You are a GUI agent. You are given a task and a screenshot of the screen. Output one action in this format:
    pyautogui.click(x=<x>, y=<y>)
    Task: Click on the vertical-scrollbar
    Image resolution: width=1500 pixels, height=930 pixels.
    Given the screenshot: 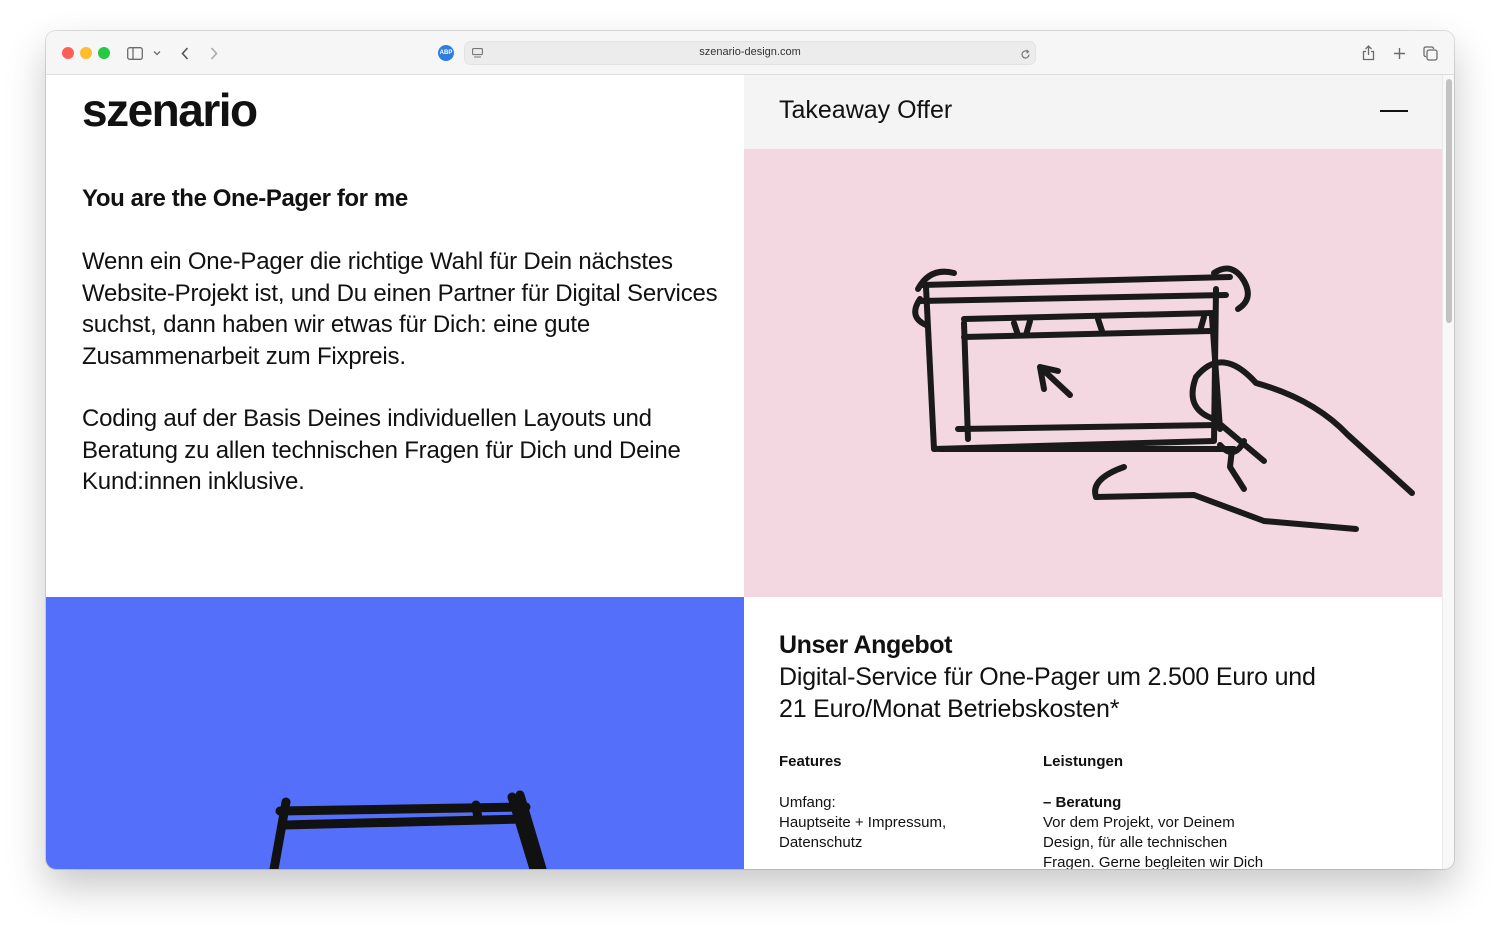 What is the action you would take?
    pyautogui.click(x=1448, y=472)
    